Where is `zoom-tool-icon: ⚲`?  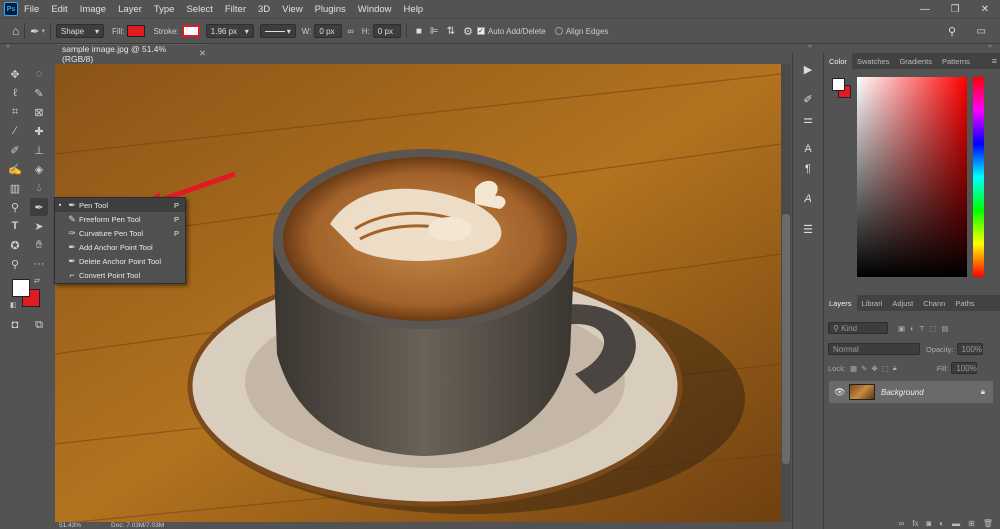 zoom-tool-icon: ⚲ is located at coordinates (15, 264).